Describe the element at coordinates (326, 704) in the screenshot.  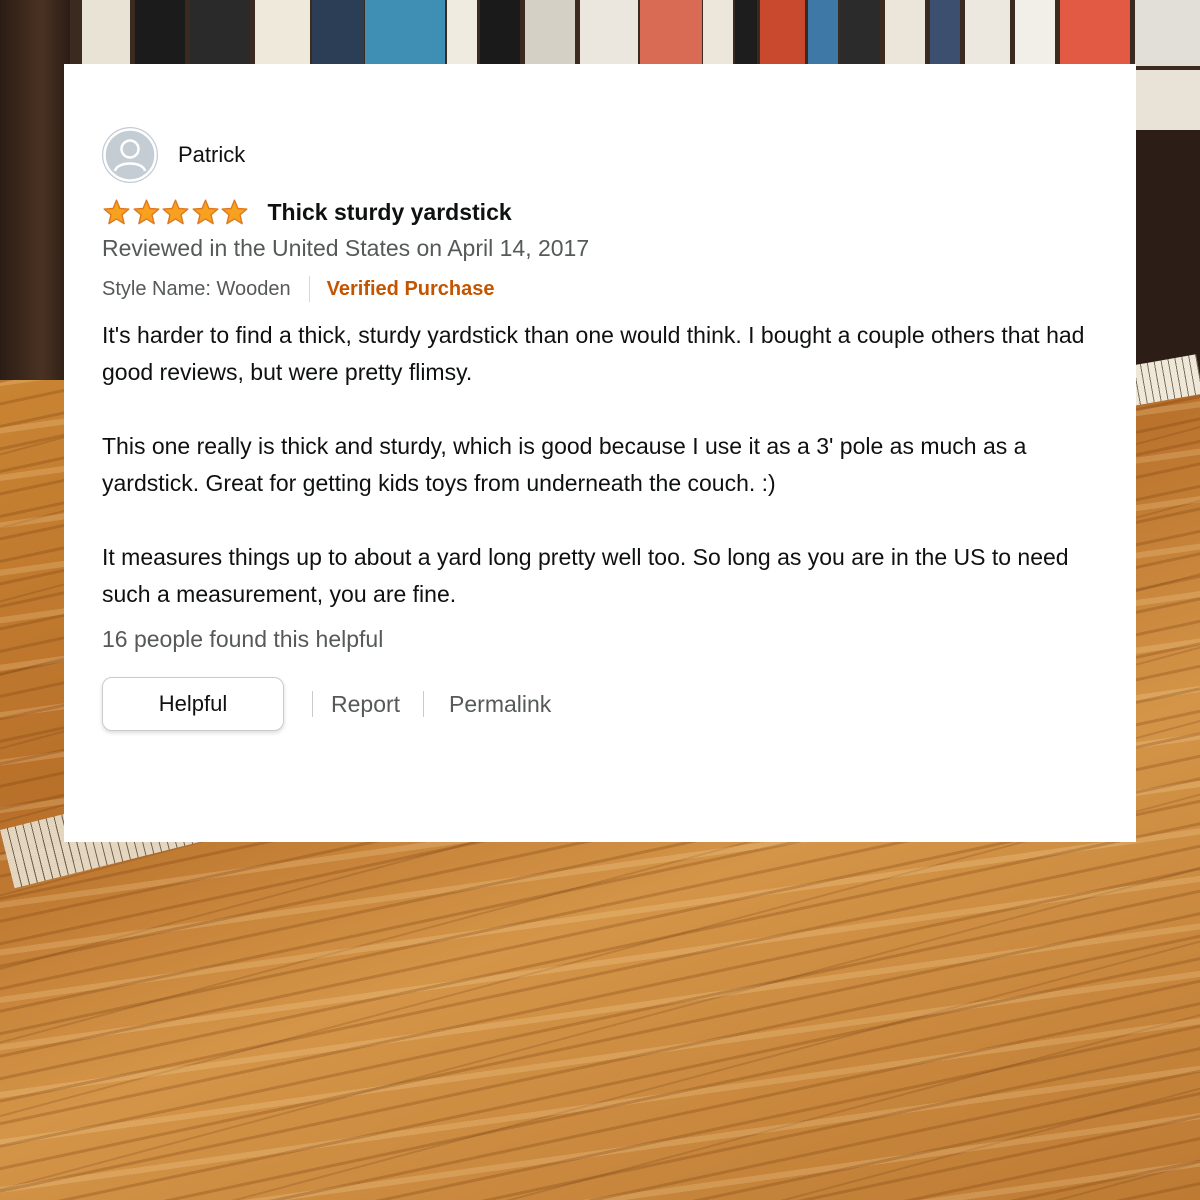
I see `review-actions: Helpful Report Permalink` at that location.